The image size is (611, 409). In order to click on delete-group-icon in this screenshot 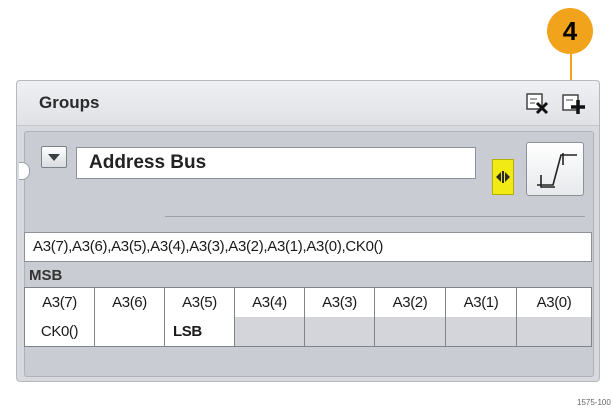, I will do `click(537, 104)`.